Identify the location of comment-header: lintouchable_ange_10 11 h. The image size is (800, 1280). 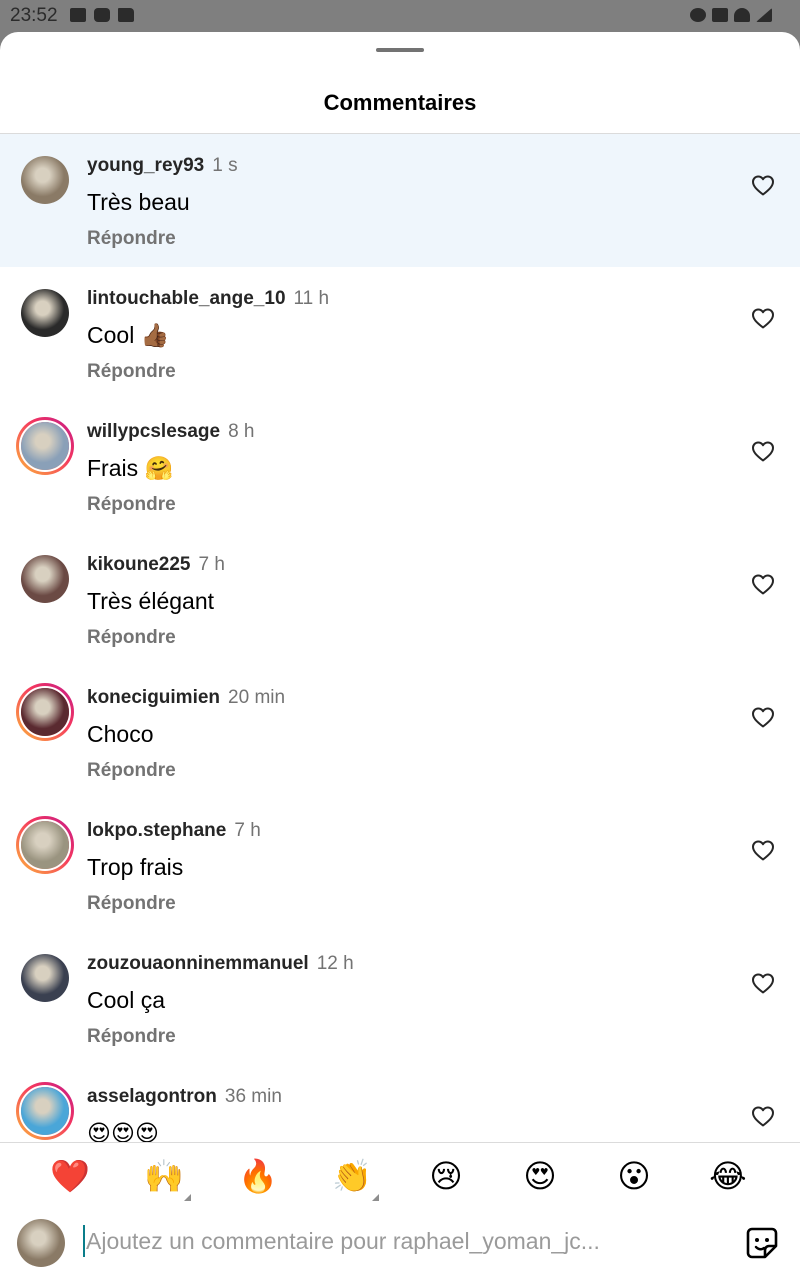
(208, 299).